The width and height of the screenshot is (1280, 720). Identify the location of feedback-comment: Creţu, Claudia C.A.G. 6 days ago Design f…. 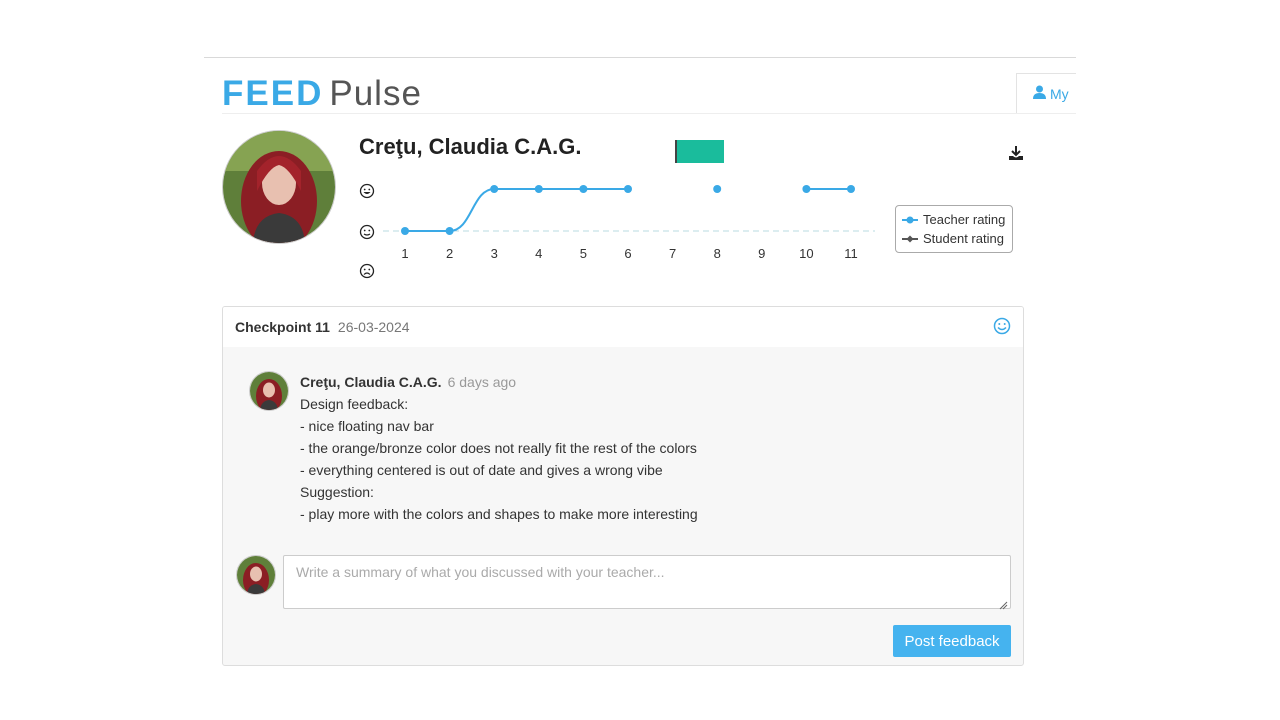
(619, 448).